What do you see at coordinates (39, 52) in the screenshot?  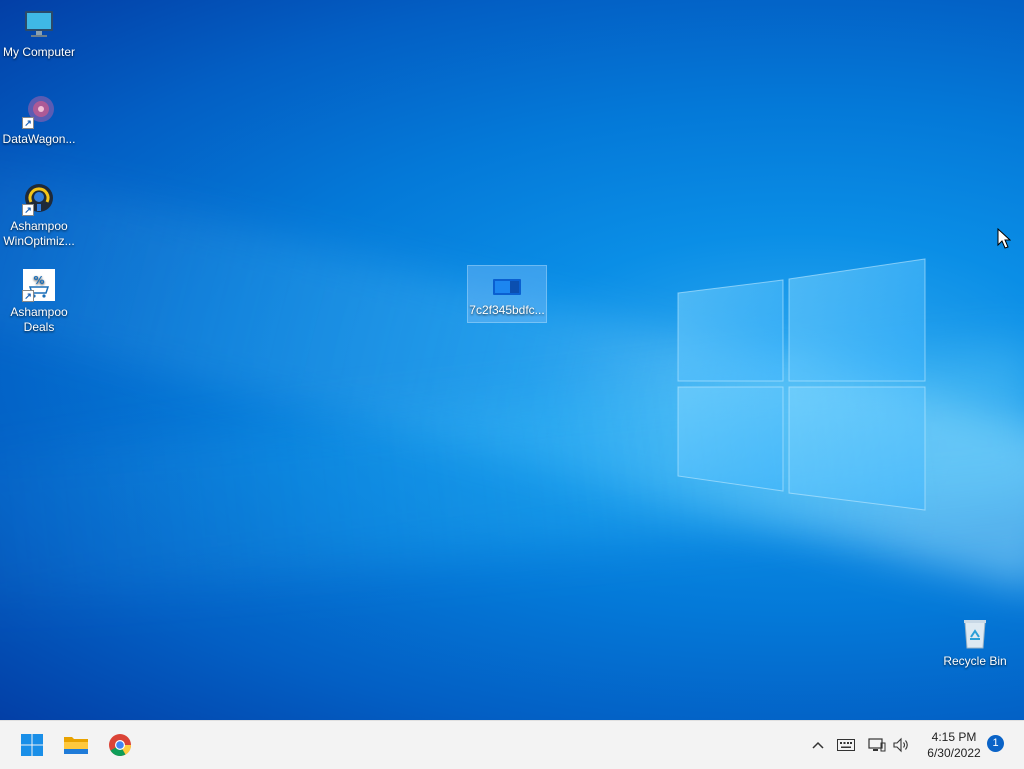 I see `desktop-icon-label: My Computer` at bounding box center [39, 52].